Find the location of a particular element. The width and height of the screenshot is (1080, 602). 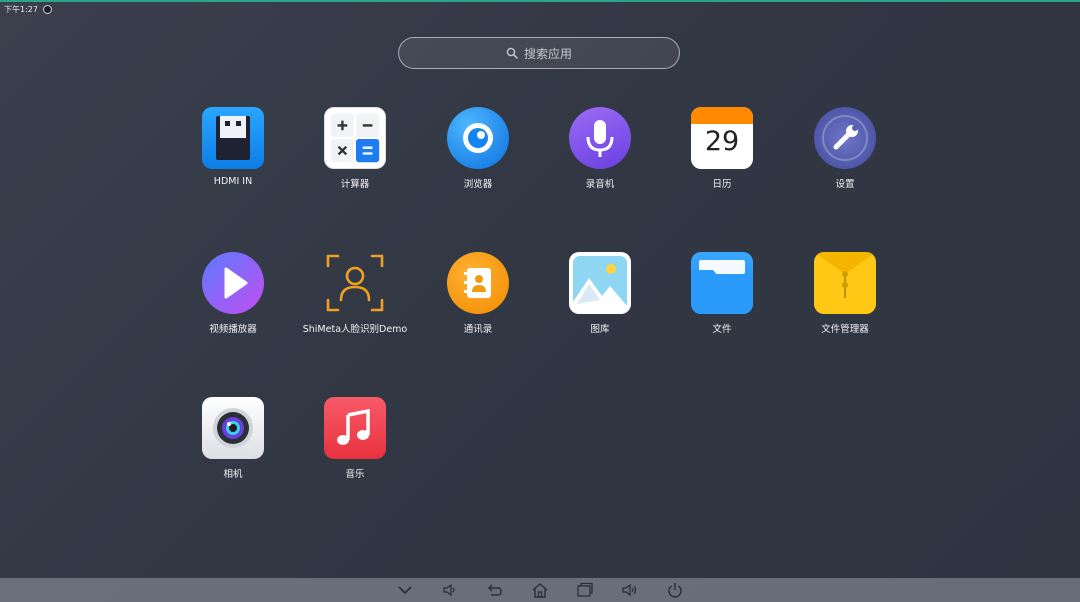

top-accent-line is located at coordinates (540, 1).